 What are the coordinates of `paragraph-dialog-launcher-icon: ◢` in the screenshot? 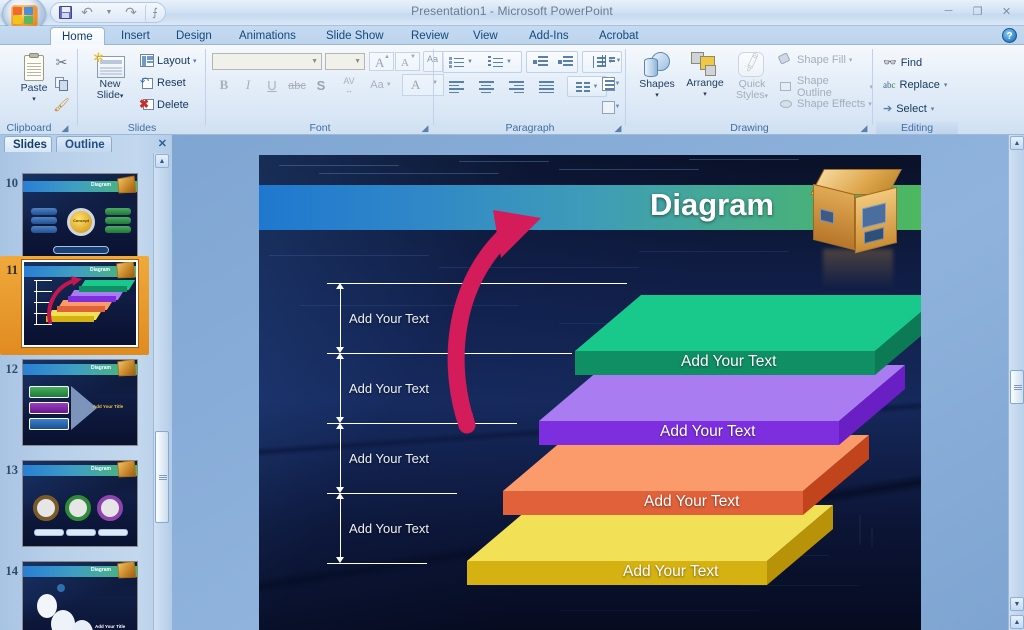 It's located at (618, 128).